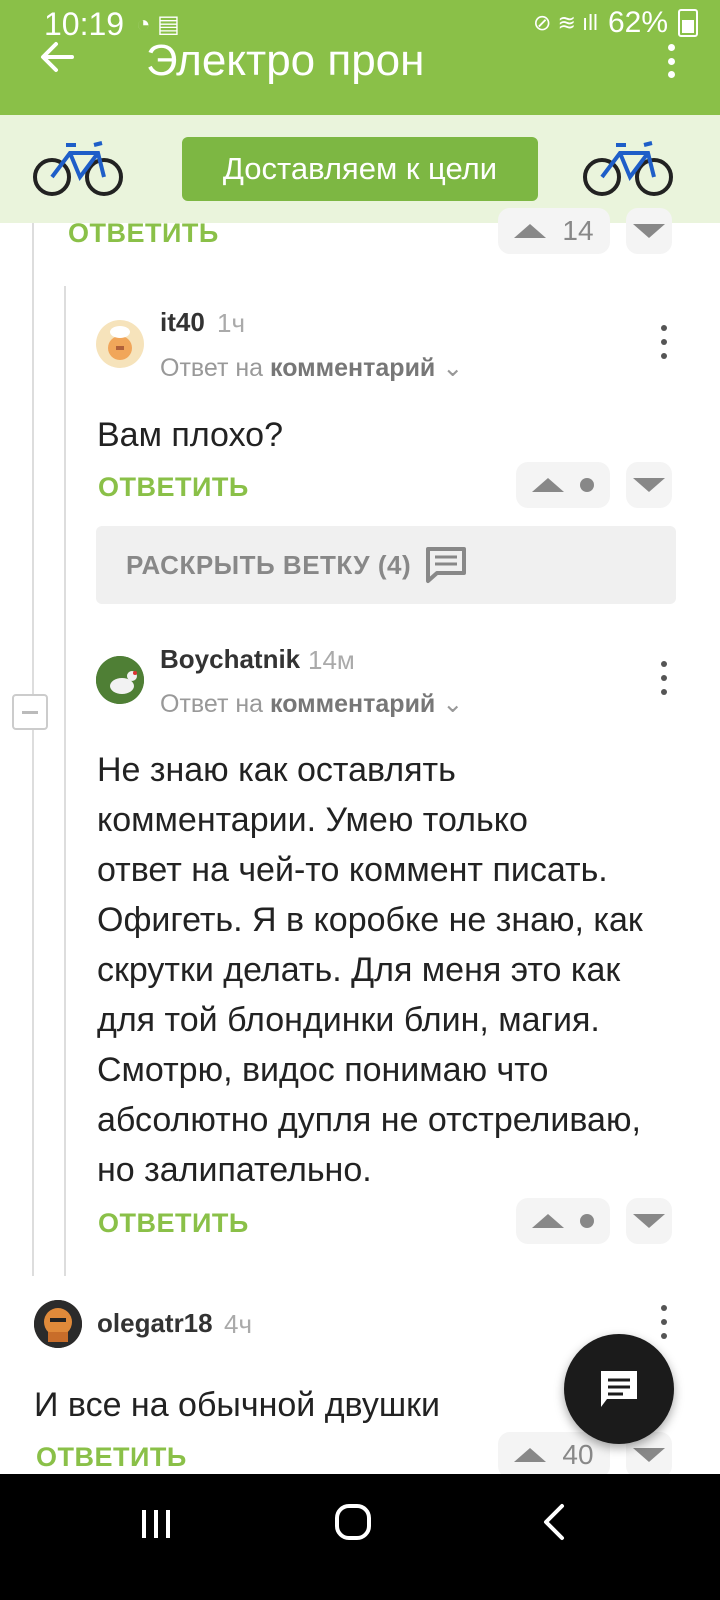  Describe the element at coordinates (238, 1324) in the screenshot. I see `comment-time: 4ч` at that location.